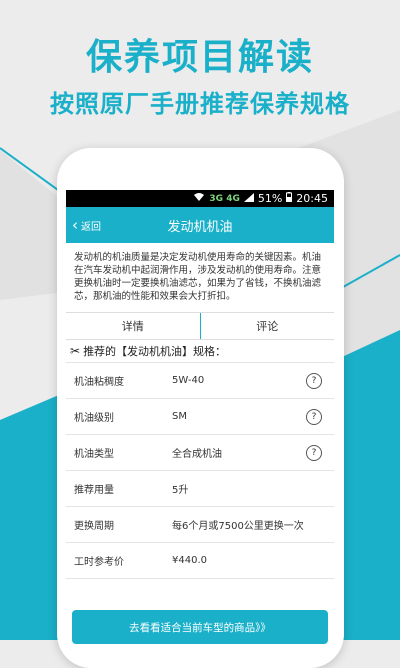 Image resolution: width=400 pixels, height=668 pixels. What do you see at coordinates (188, 380) in the screenshot?
I see `spec-value: 5W-40` at bounding box center [188, 380].